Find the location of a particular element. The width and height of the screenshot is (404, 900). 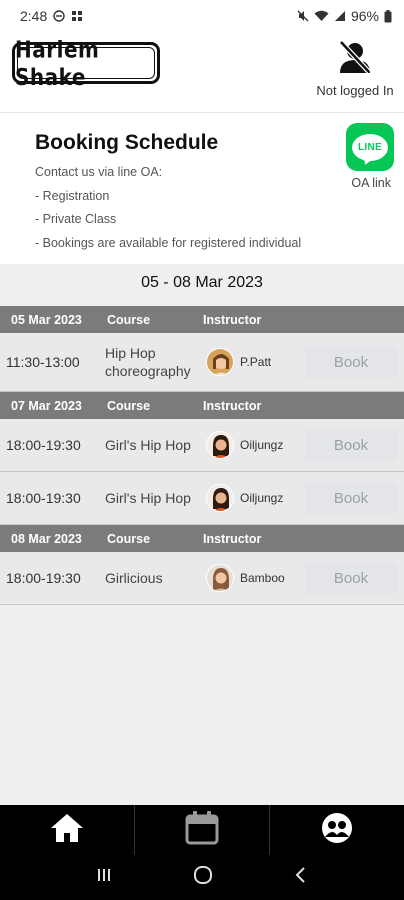

home-circle-icon is located at coordinates (203, 877).